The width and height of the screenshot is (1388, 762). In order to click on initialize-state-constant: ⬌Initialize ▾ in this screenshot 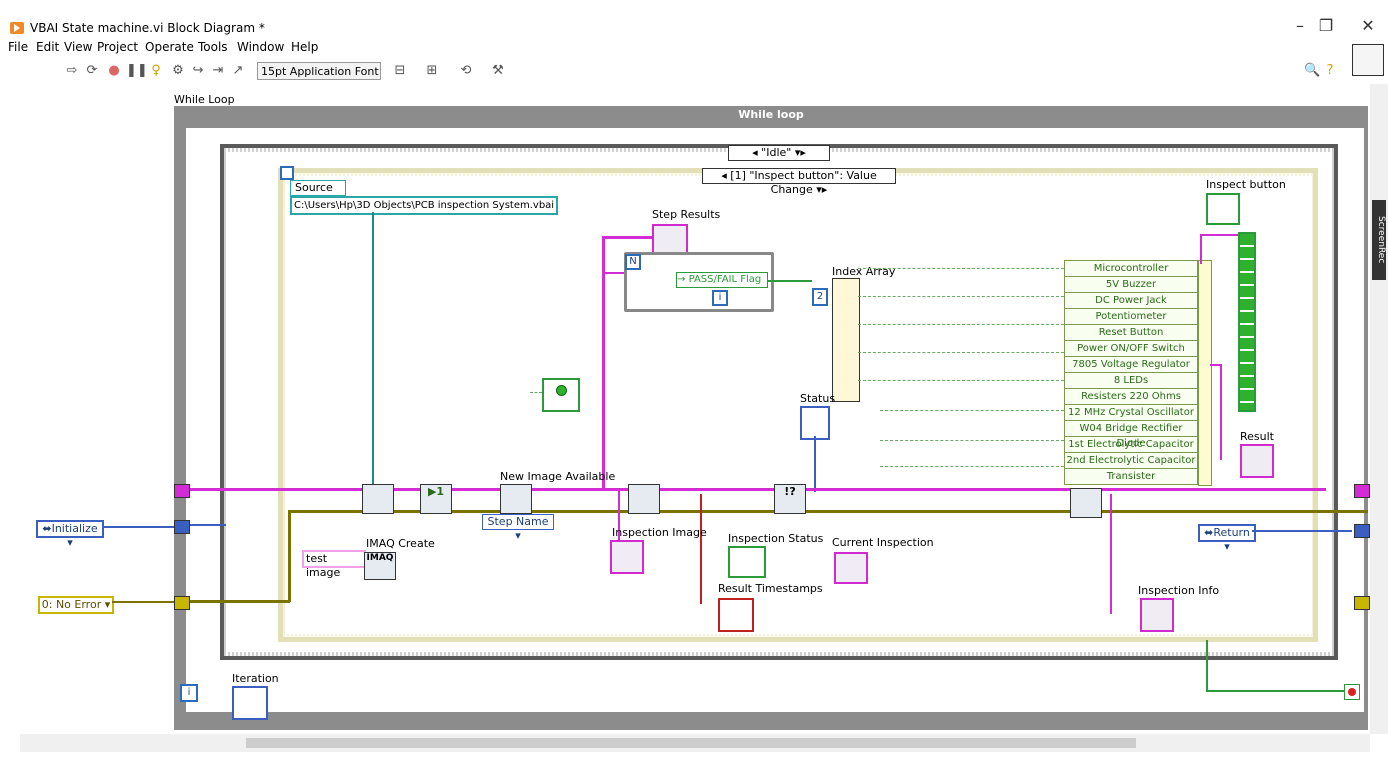, I will do `click(70, 534)`.